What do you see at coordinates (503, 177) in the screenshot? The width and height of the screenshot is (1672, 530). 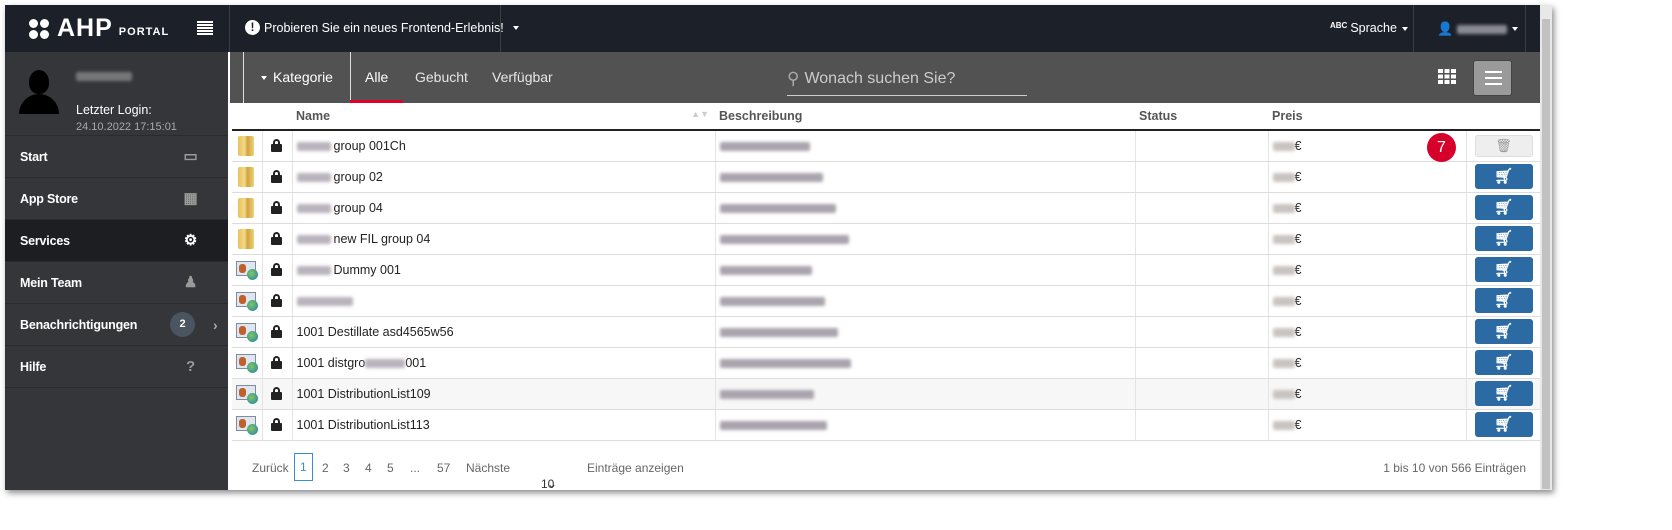 I see `name-cell: group 02` at bounding box center [503, 177].